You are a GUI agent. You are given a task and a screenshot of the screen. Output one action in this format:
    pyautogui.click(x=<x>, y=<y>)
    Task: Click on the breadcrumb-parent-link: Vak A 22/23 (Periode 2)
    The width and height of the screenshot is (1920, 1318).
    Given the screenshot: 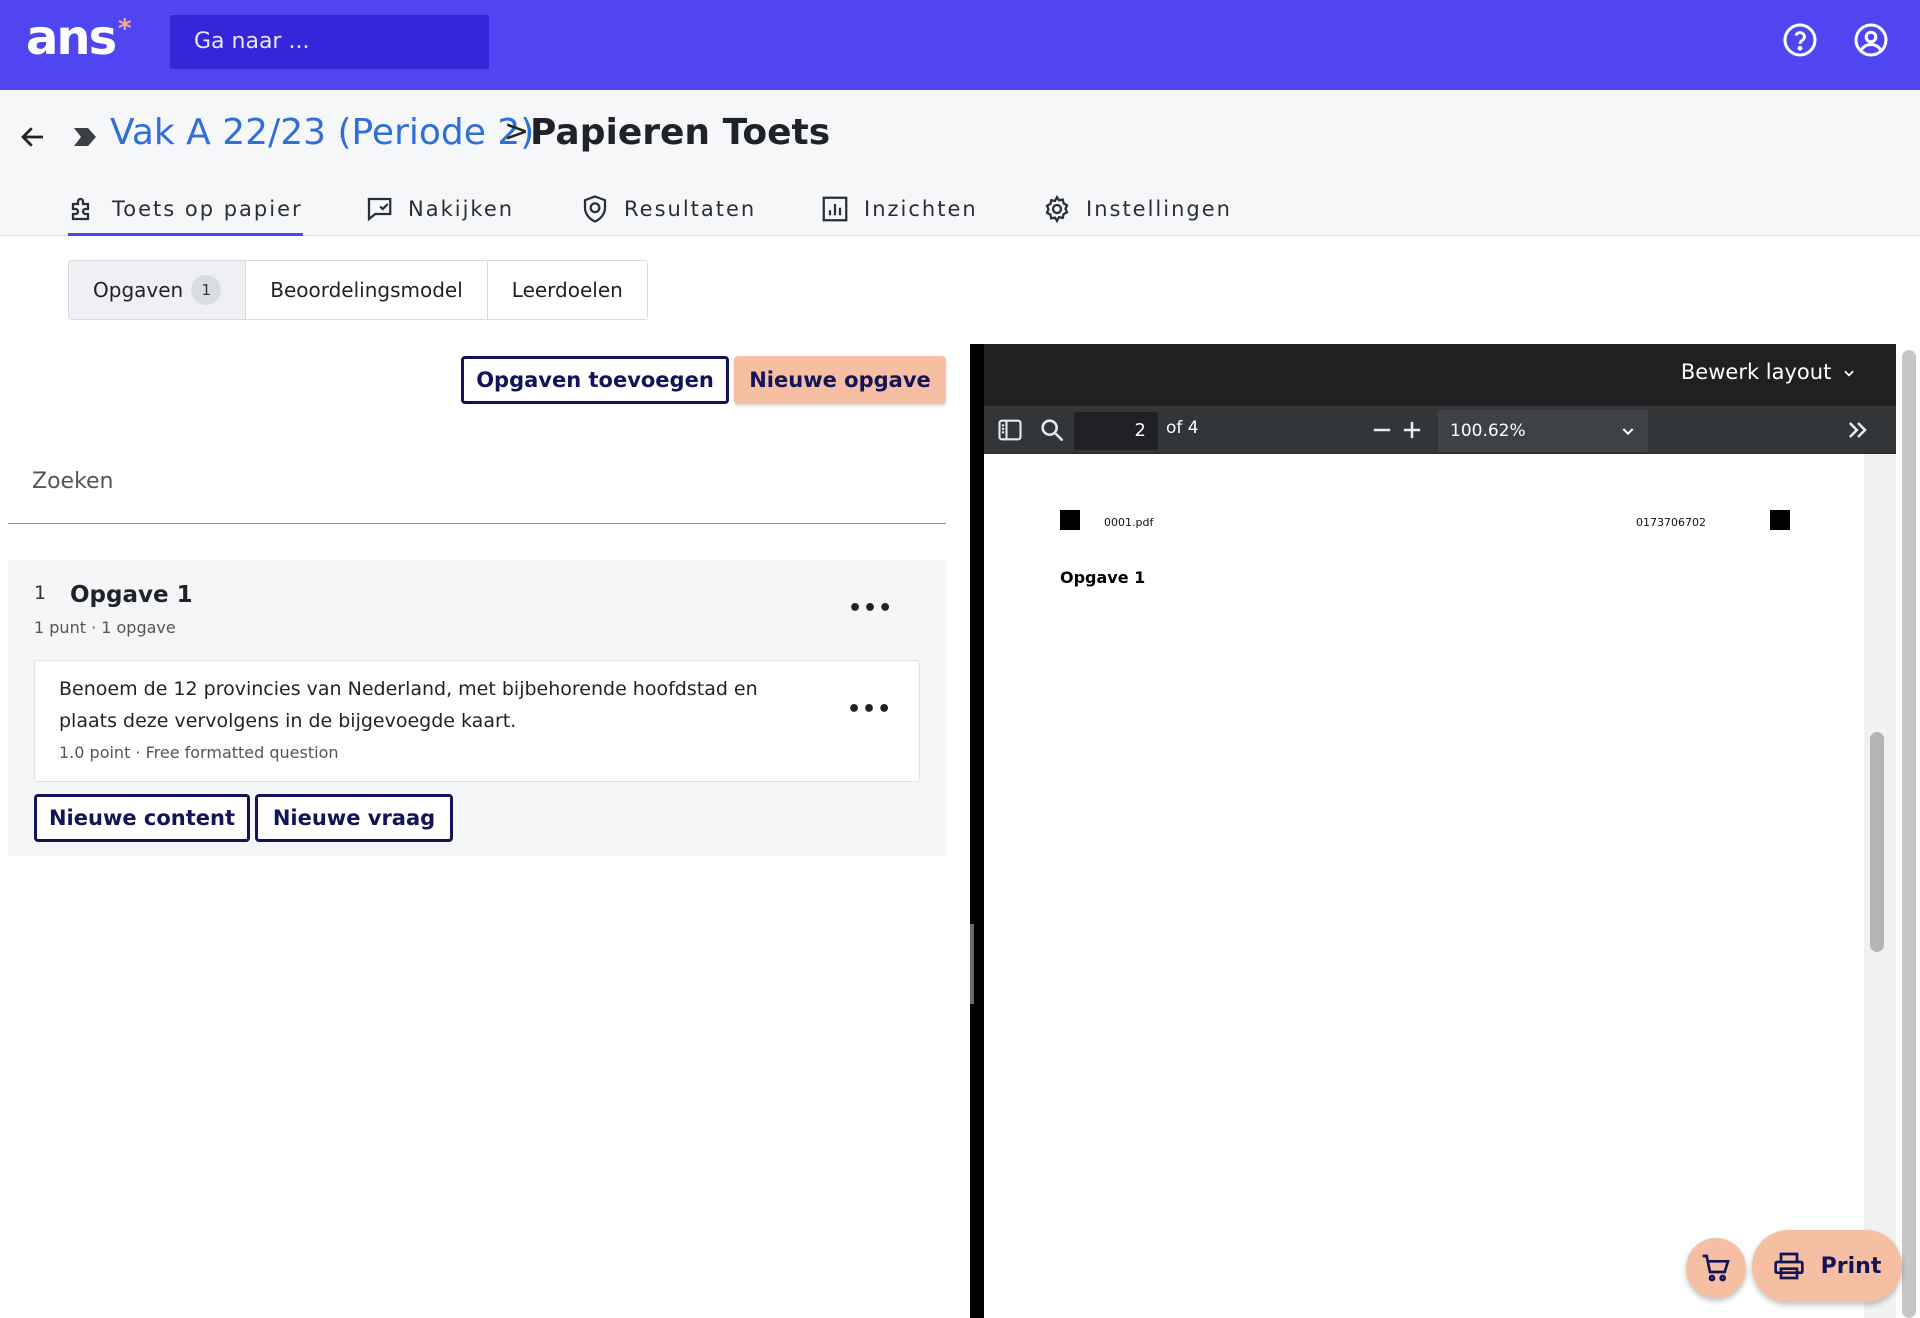 What is the action you would take?
    pyautogui.click(x=322, y=132)
    